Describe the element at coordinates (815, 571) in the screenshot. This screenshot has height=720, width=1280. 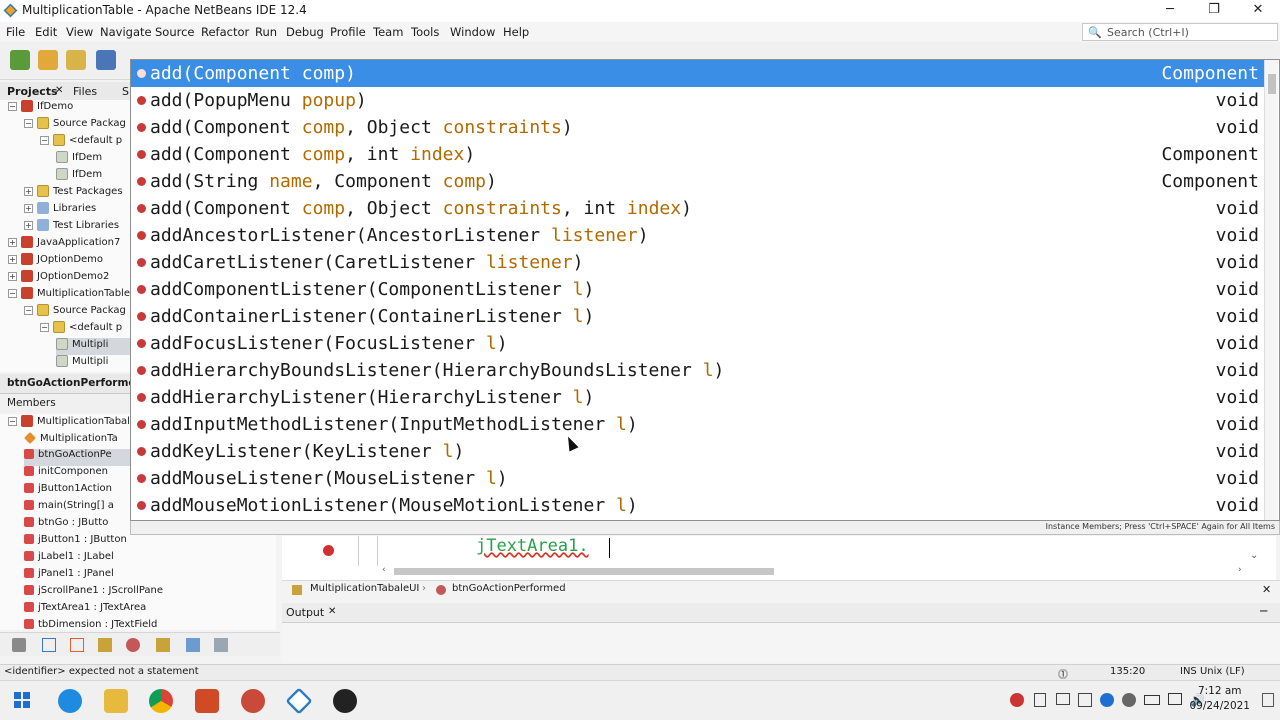
I see `editor-horizontal-scrollbar: ‹ ›` at that location.